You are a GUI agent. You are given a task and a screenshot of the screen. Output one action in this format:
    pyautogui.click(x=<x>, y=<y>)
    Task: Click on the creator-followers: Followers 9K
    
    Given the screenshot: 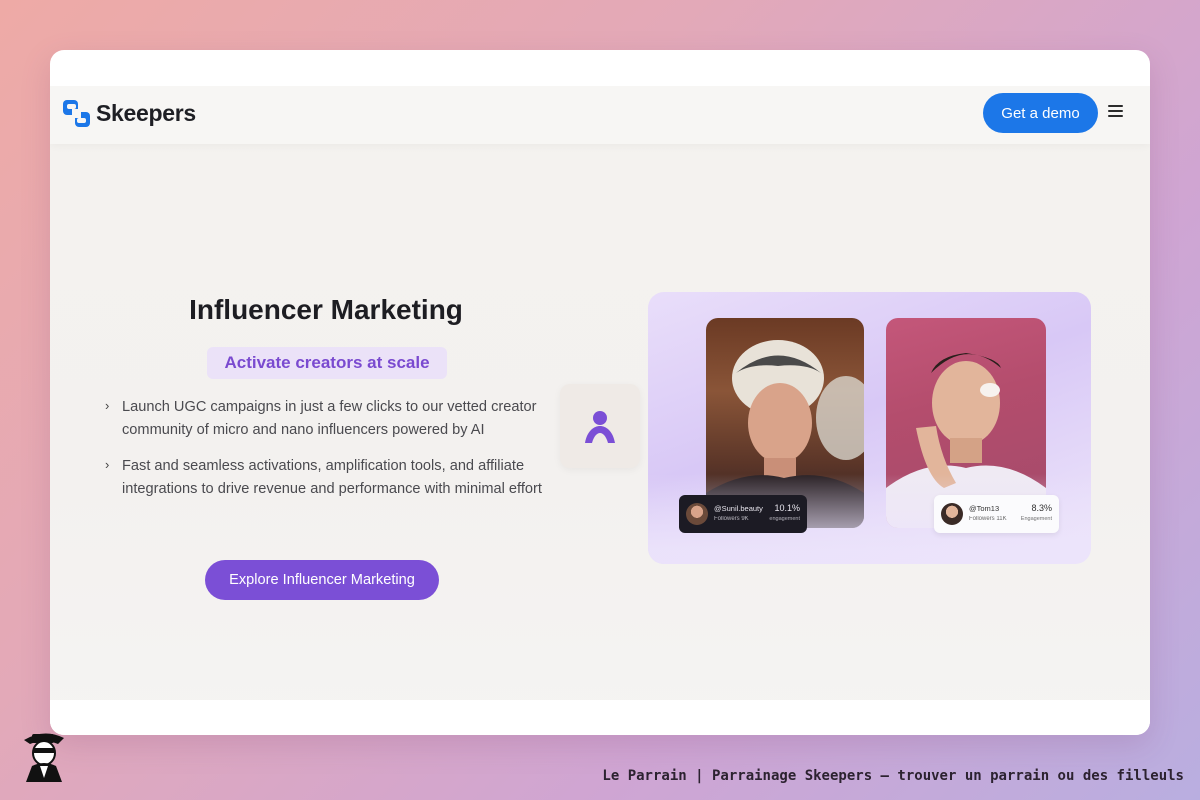 What is the action you would take?
    pyautogui.click(x=731, y=519)
    